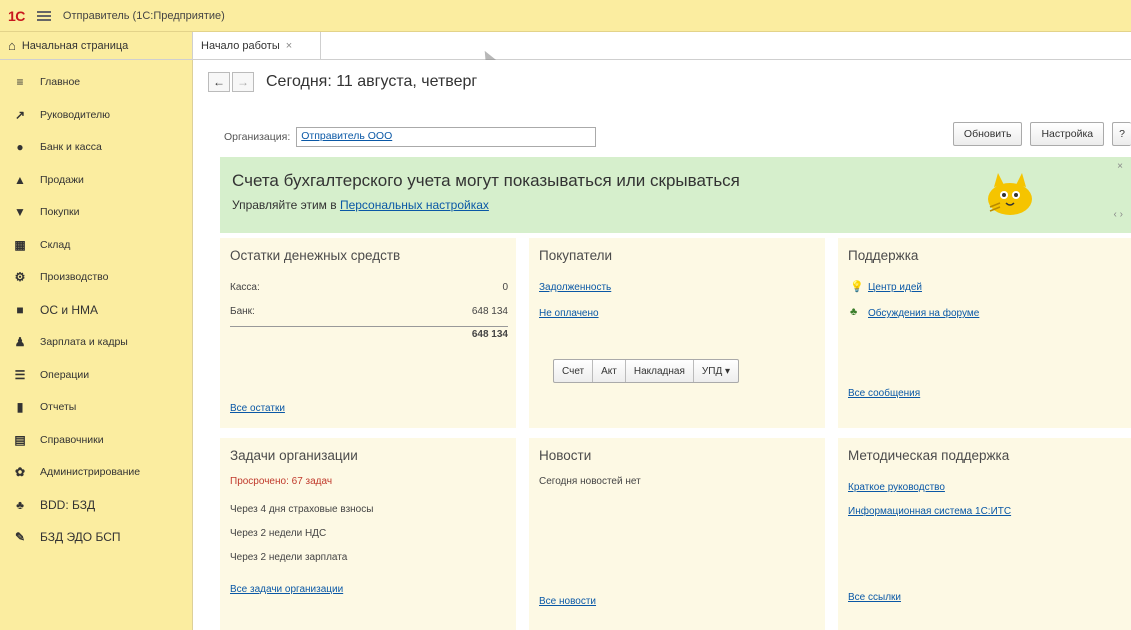  I want to click on sidebar-item-label: Производство, so click(74, 277).